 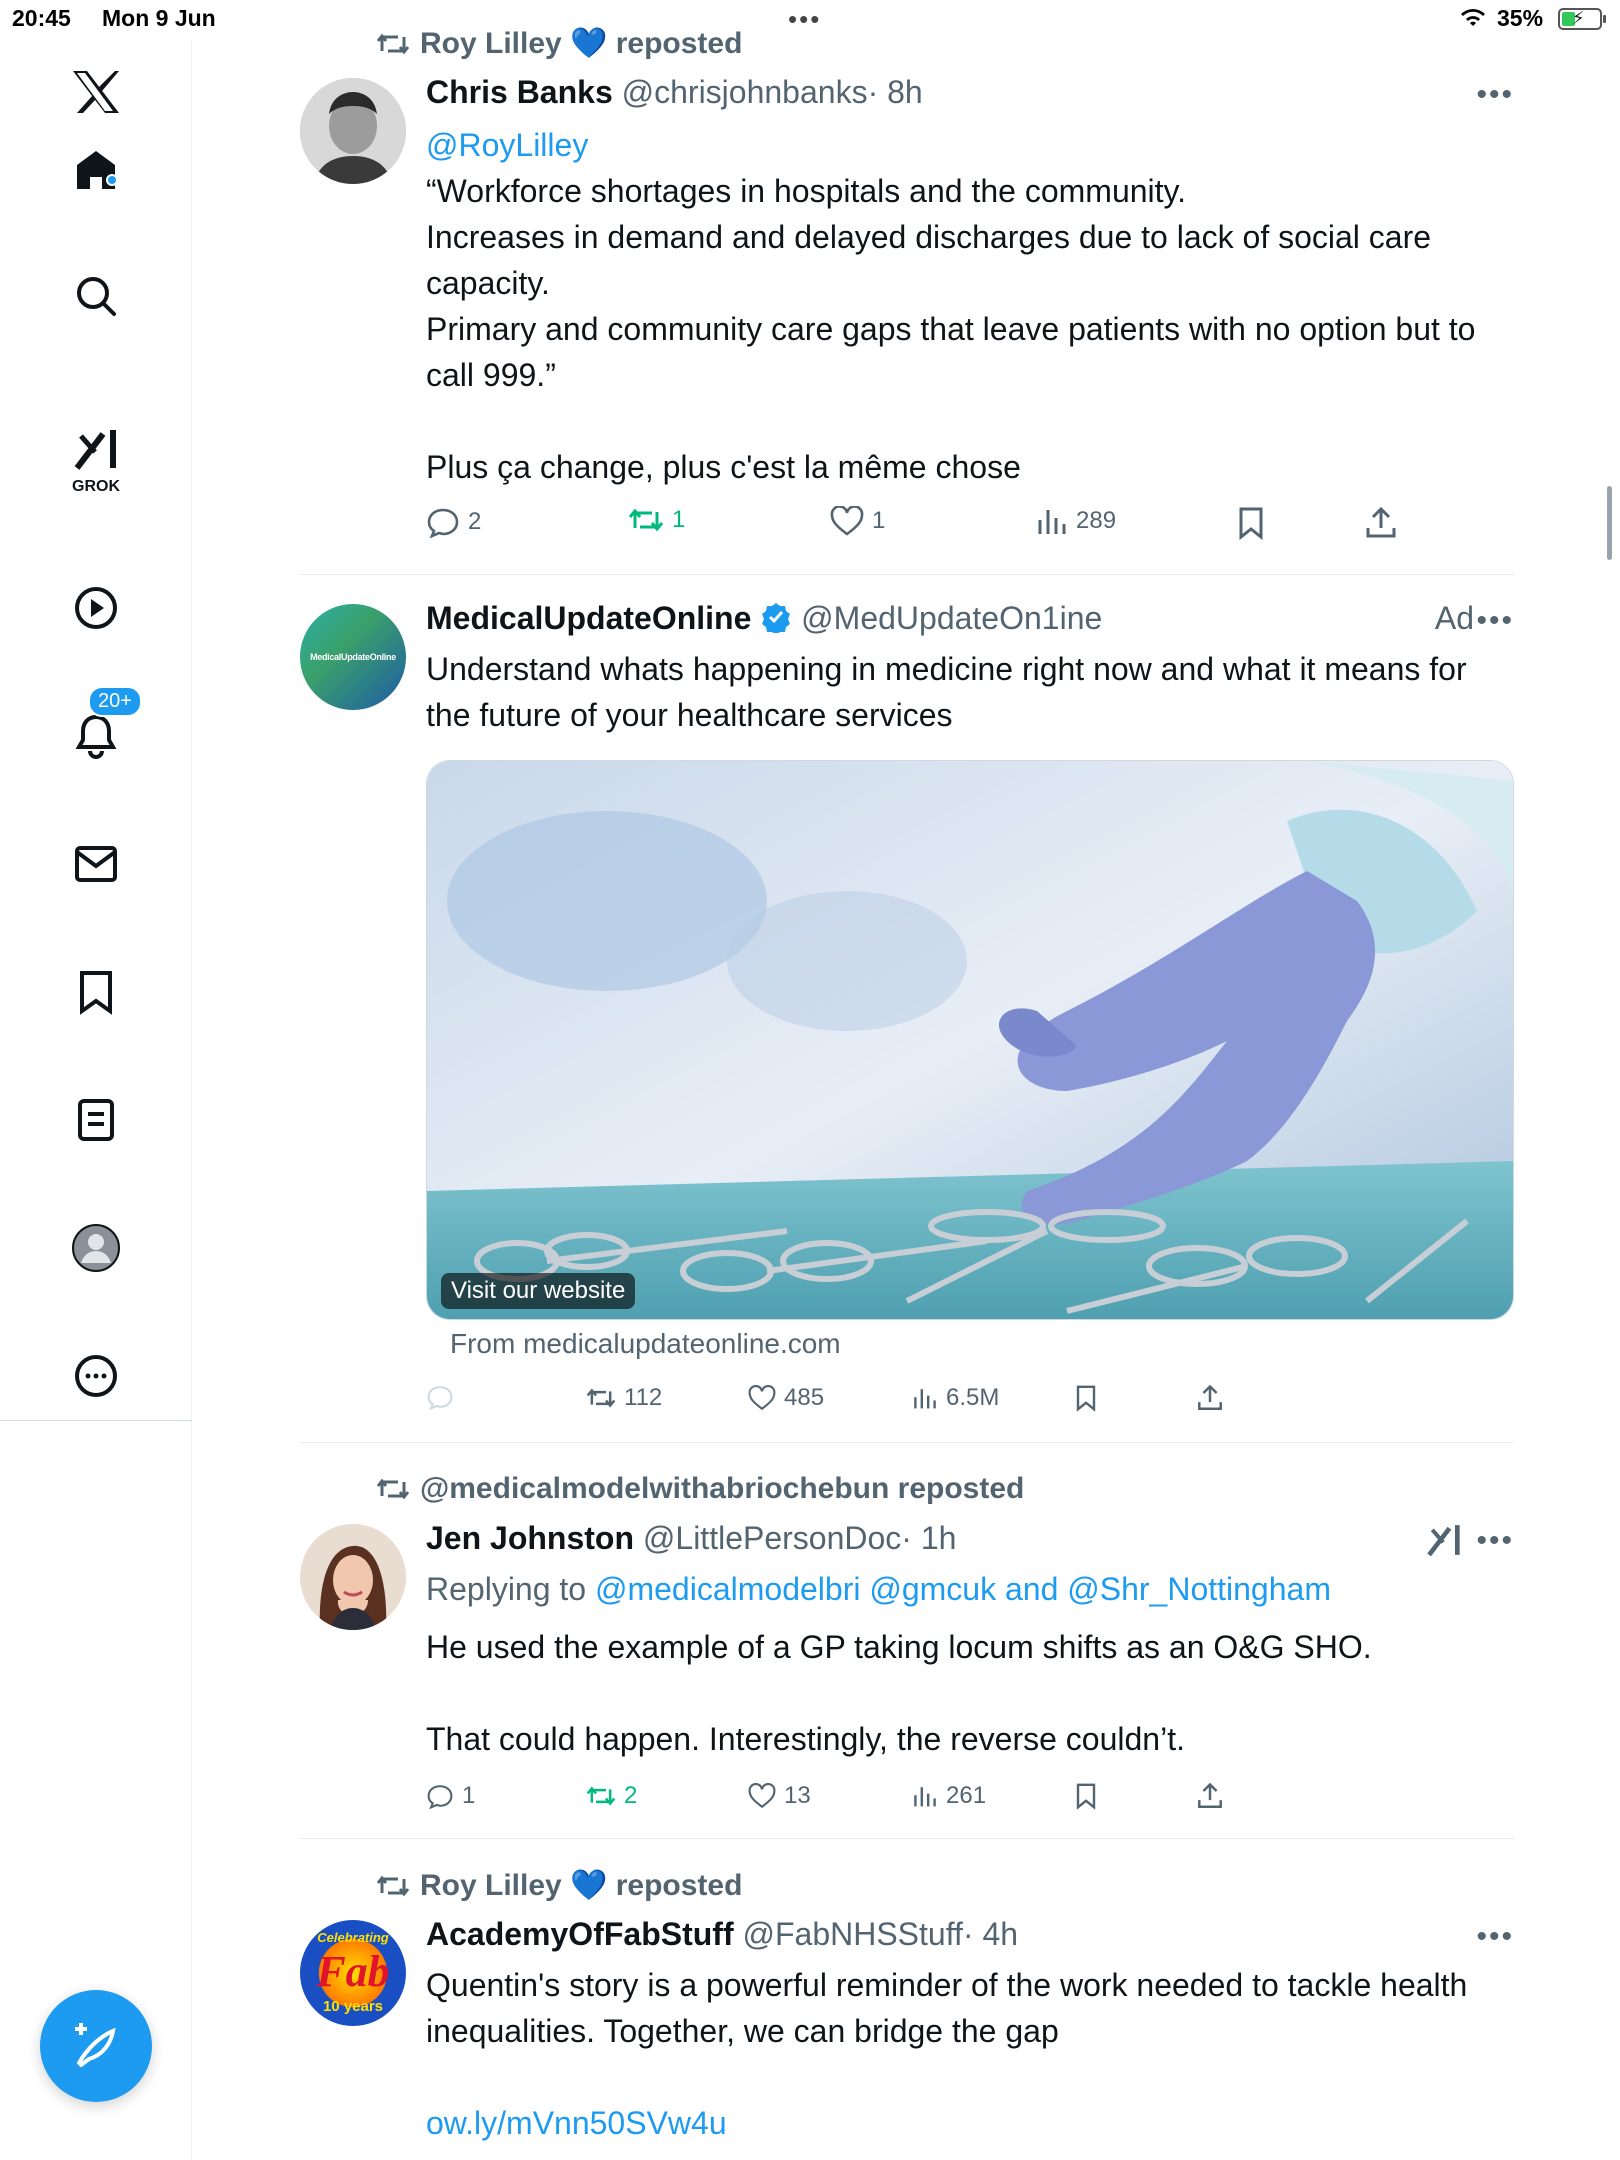 What do you see at coordinates (966, 2077) in the screenshot?
I see `tweet-line` at bounding box center [966, 2077].